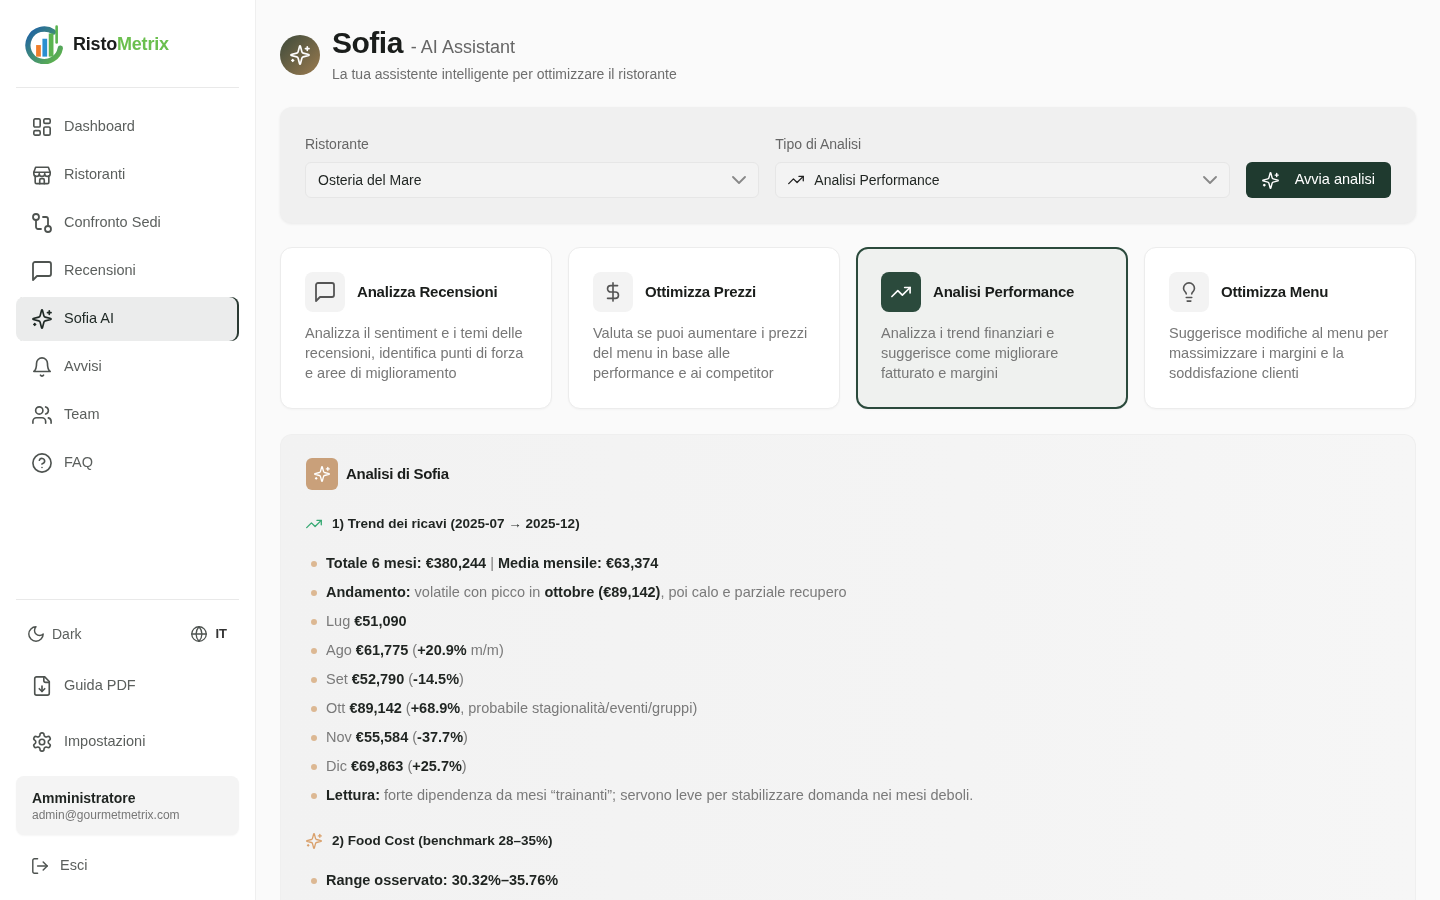 The width and height of the screenshot is (1440, 900). What do you see at coordinates (367, 43) in the screenshot?
I see `page-title: Sofia` at bounding box center [367, 43].